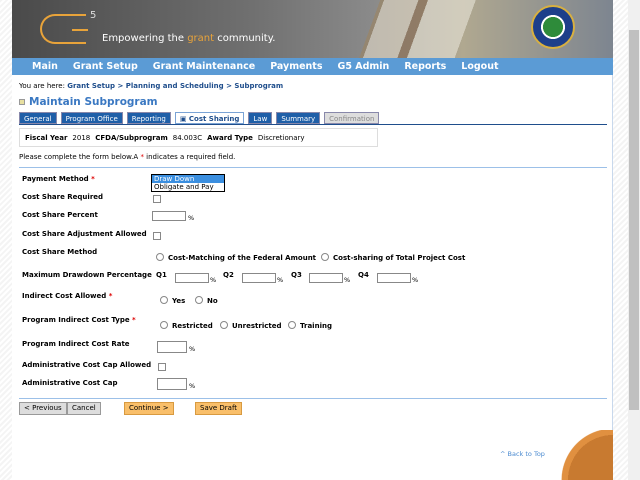  Describe the element at coordinates (212, 301) in the screenshot. I see `no-label: No` at that location.